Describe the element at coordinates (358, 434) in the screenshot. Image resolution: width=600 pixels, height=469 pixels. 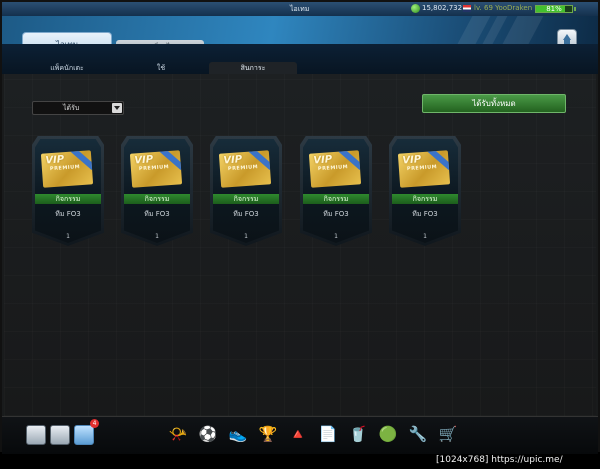
I see `cup-icon: 🥤` at that location.